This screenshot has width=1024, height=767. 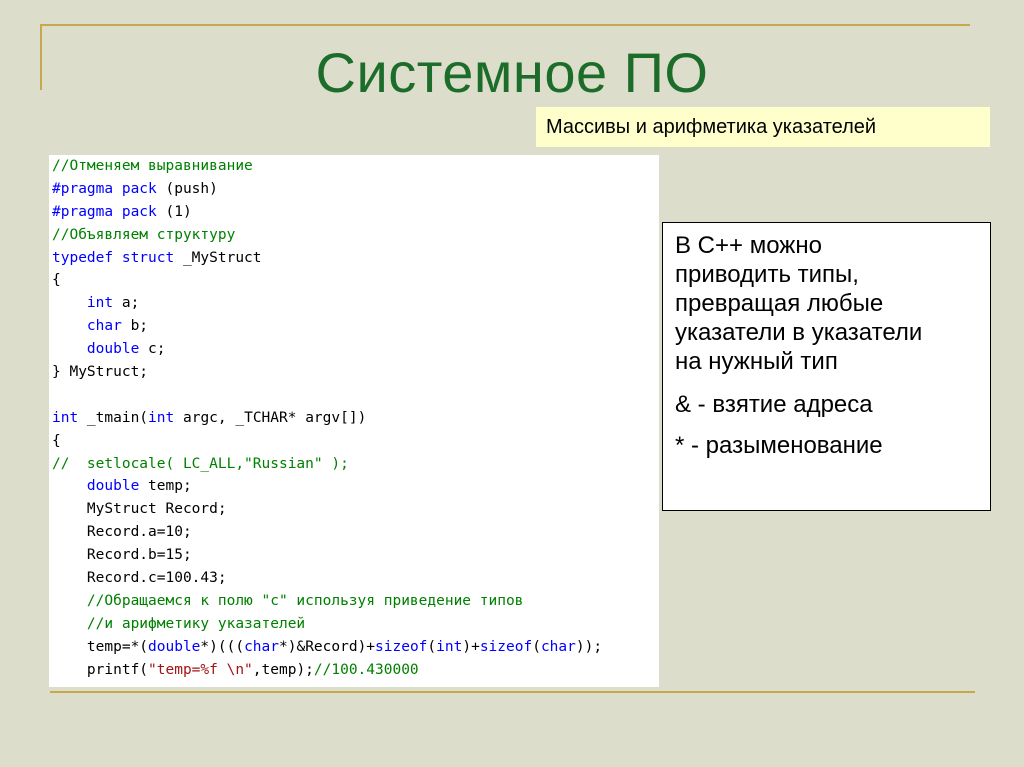 What do you see at coordinates (355, 578) in the screenshot?
I see `code-line: Record.c=100.43;` at bounding box center [355, 578].